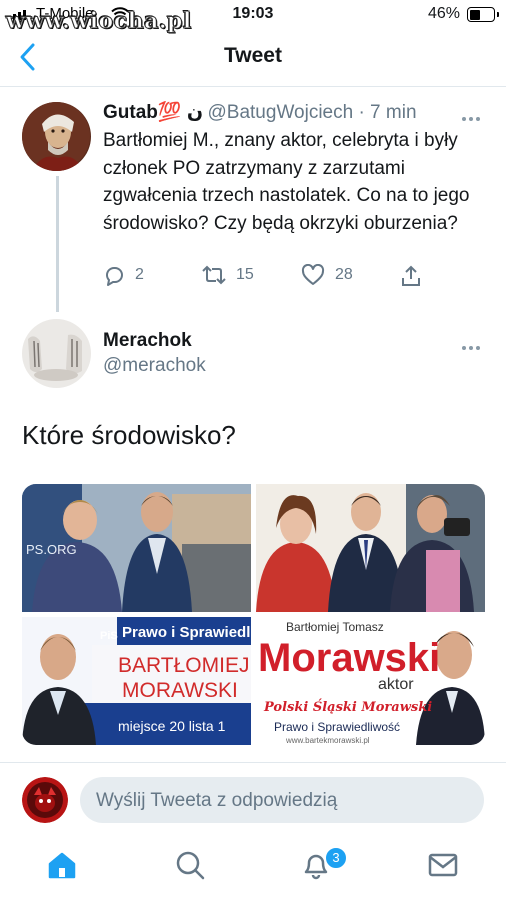 Image resolution: width=506 pixels, height=900 pixels. Describe the element at coordinates (62, 865) in the screenshot. I see `home-icon` at that location.